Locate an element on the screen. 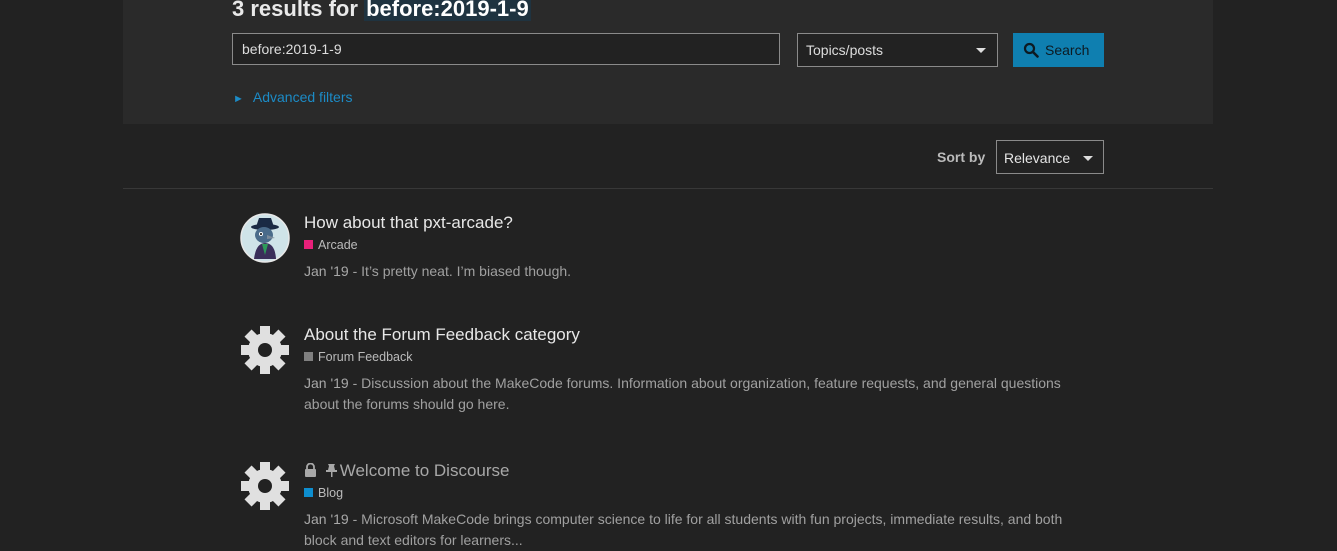 This screenshot has height=551, width=1337. search-button-label: Search is located at coordinates (1067, 50).